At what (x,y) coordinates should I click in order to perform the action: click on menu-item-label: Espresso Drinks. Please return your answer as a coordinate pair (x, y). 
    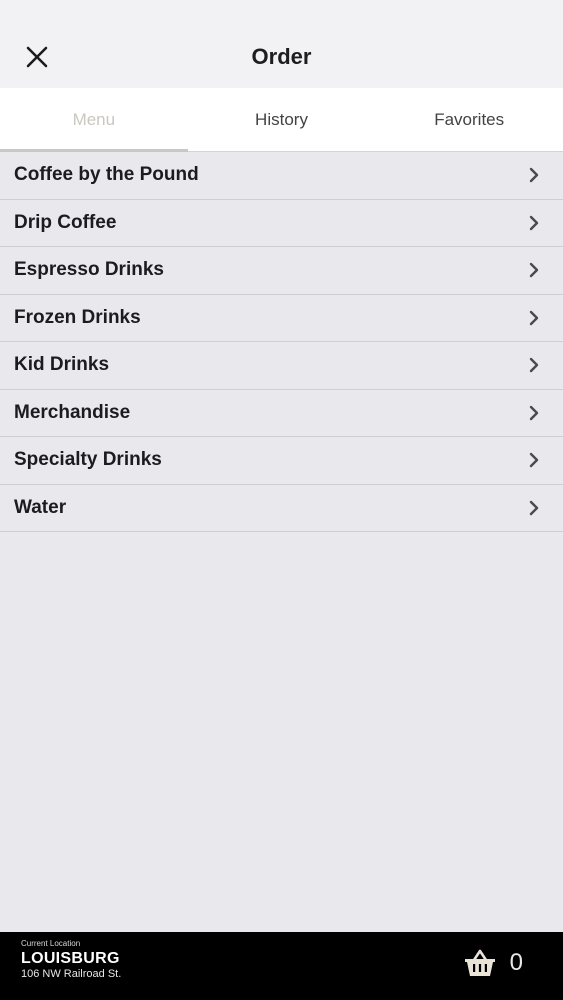
    Looking at the image, I should click on (89, 270).